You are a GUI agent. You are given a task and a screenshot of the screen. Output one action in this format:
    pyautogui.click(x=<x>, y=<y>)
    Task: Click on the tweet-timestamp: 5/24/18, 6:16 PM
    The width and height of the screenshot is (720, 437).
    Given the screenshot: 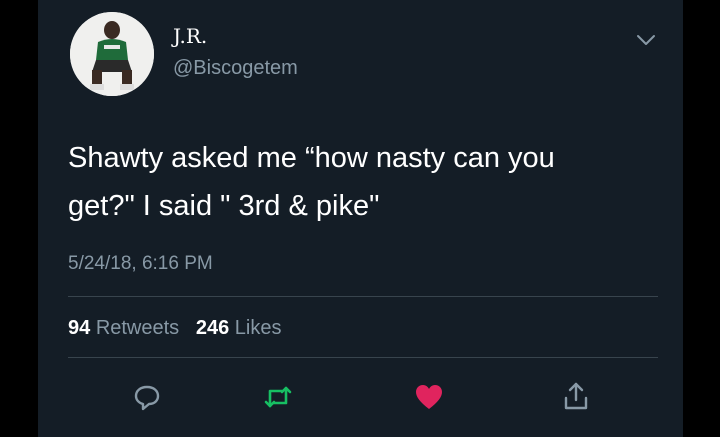 What is the action you would take?
    pyautogui.click(x=140, y=264)
    